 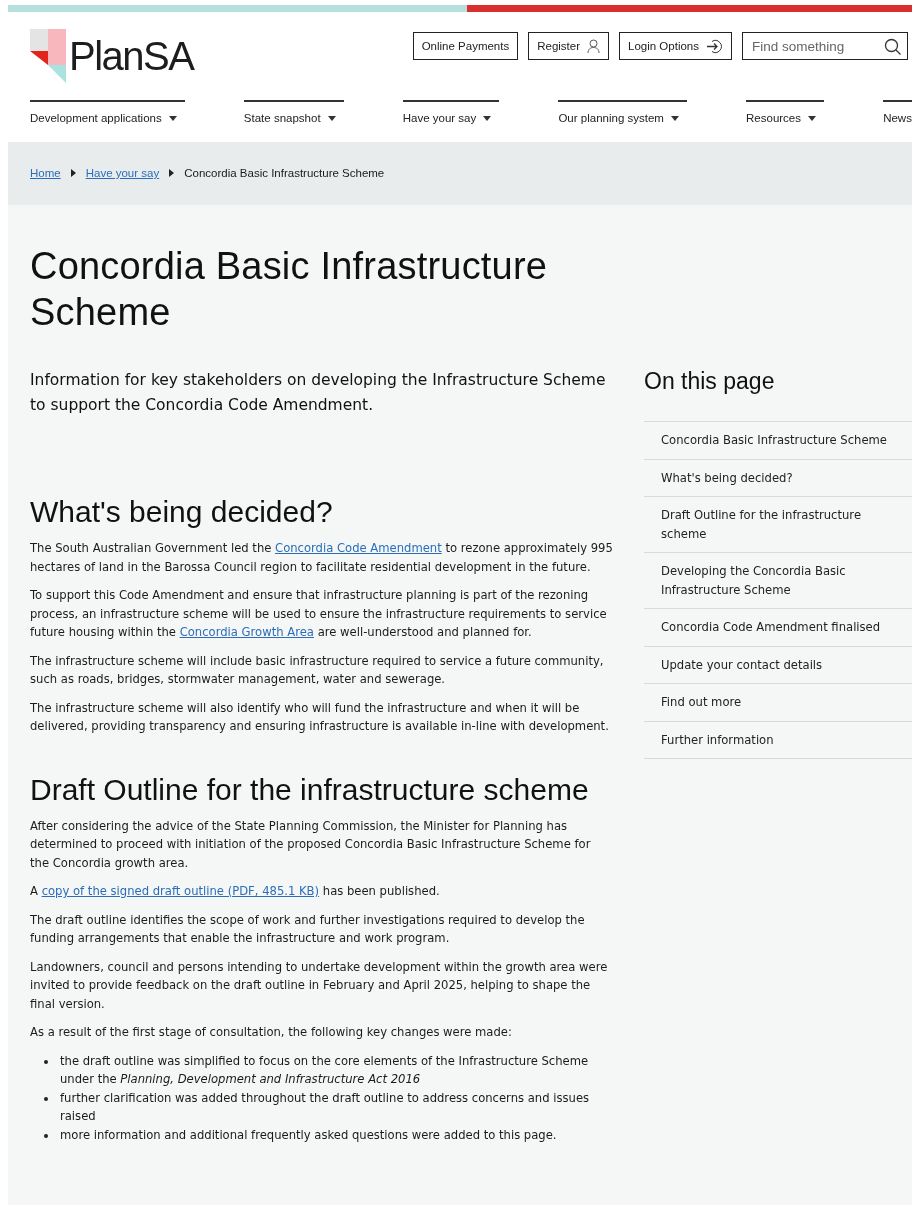 I want to click on toc-link: Update your contact details, so click(x=778, y=665).